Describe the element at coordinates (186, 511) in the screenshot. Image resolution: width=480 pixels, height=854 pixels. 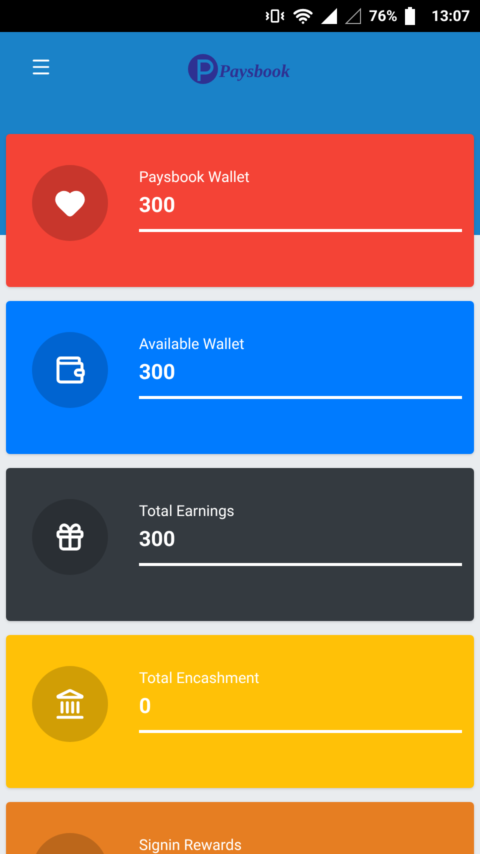
I see `card-label: Total Earnings` at that location.